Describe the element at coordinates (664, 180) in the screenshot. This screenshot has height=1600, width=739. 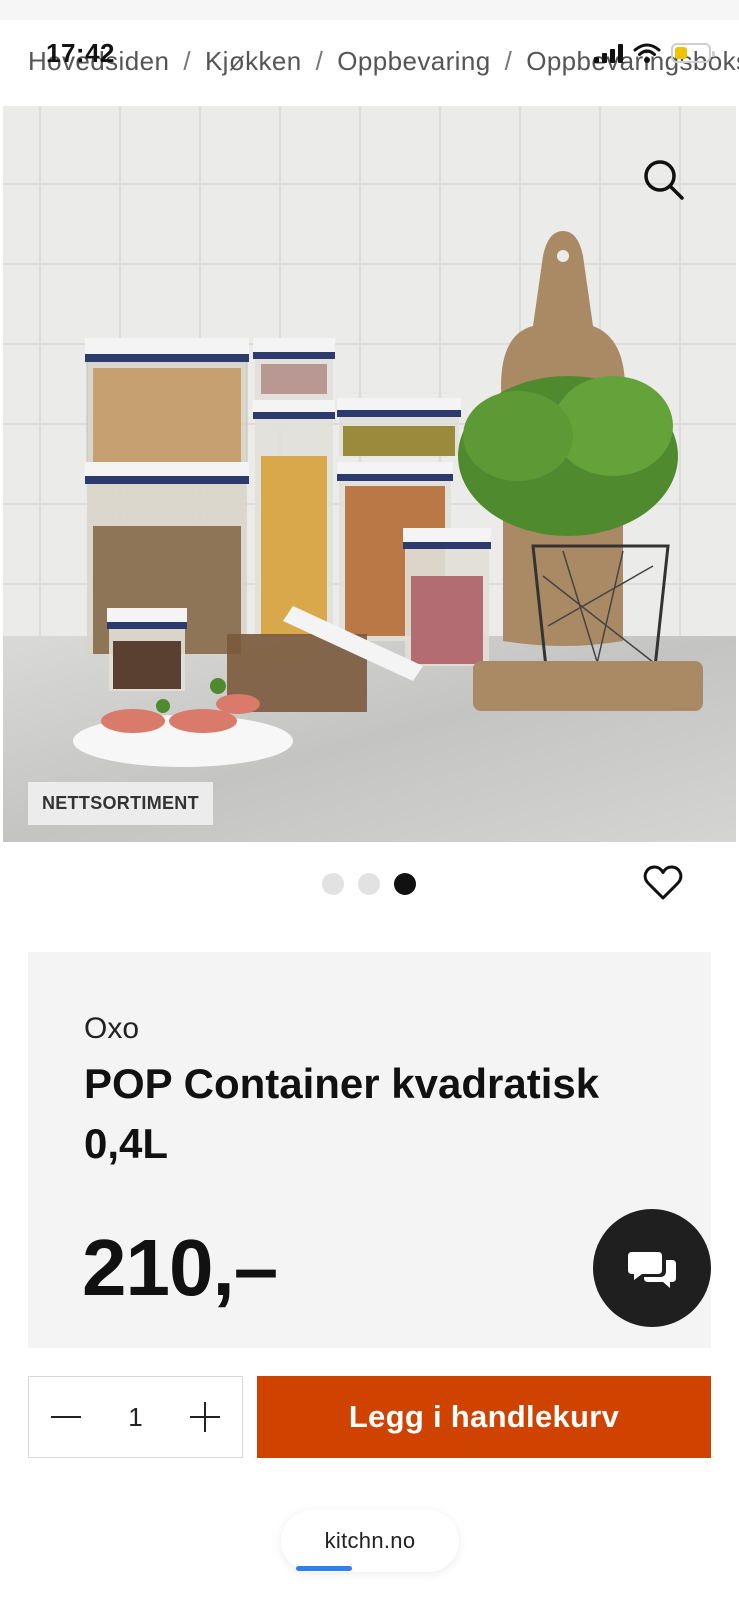
I see `zoom-icon` at that location.